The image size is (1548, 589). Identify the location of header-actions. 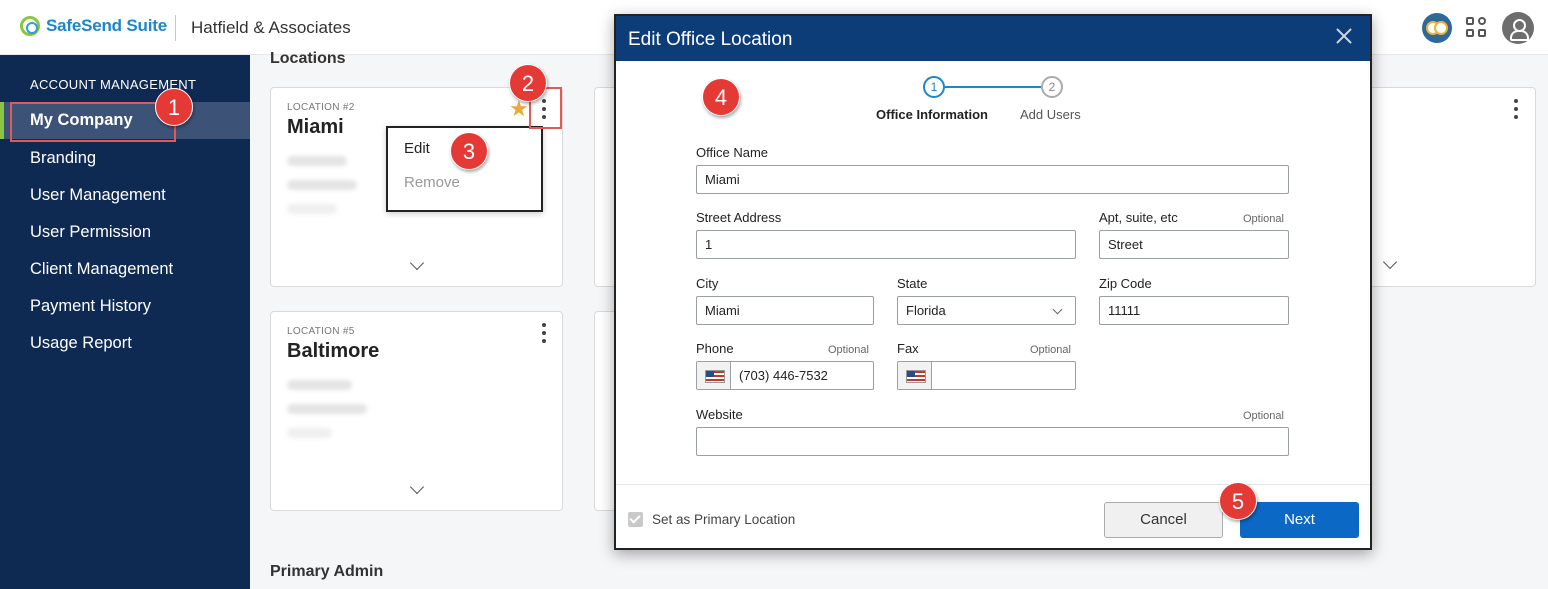
(1478, 28).